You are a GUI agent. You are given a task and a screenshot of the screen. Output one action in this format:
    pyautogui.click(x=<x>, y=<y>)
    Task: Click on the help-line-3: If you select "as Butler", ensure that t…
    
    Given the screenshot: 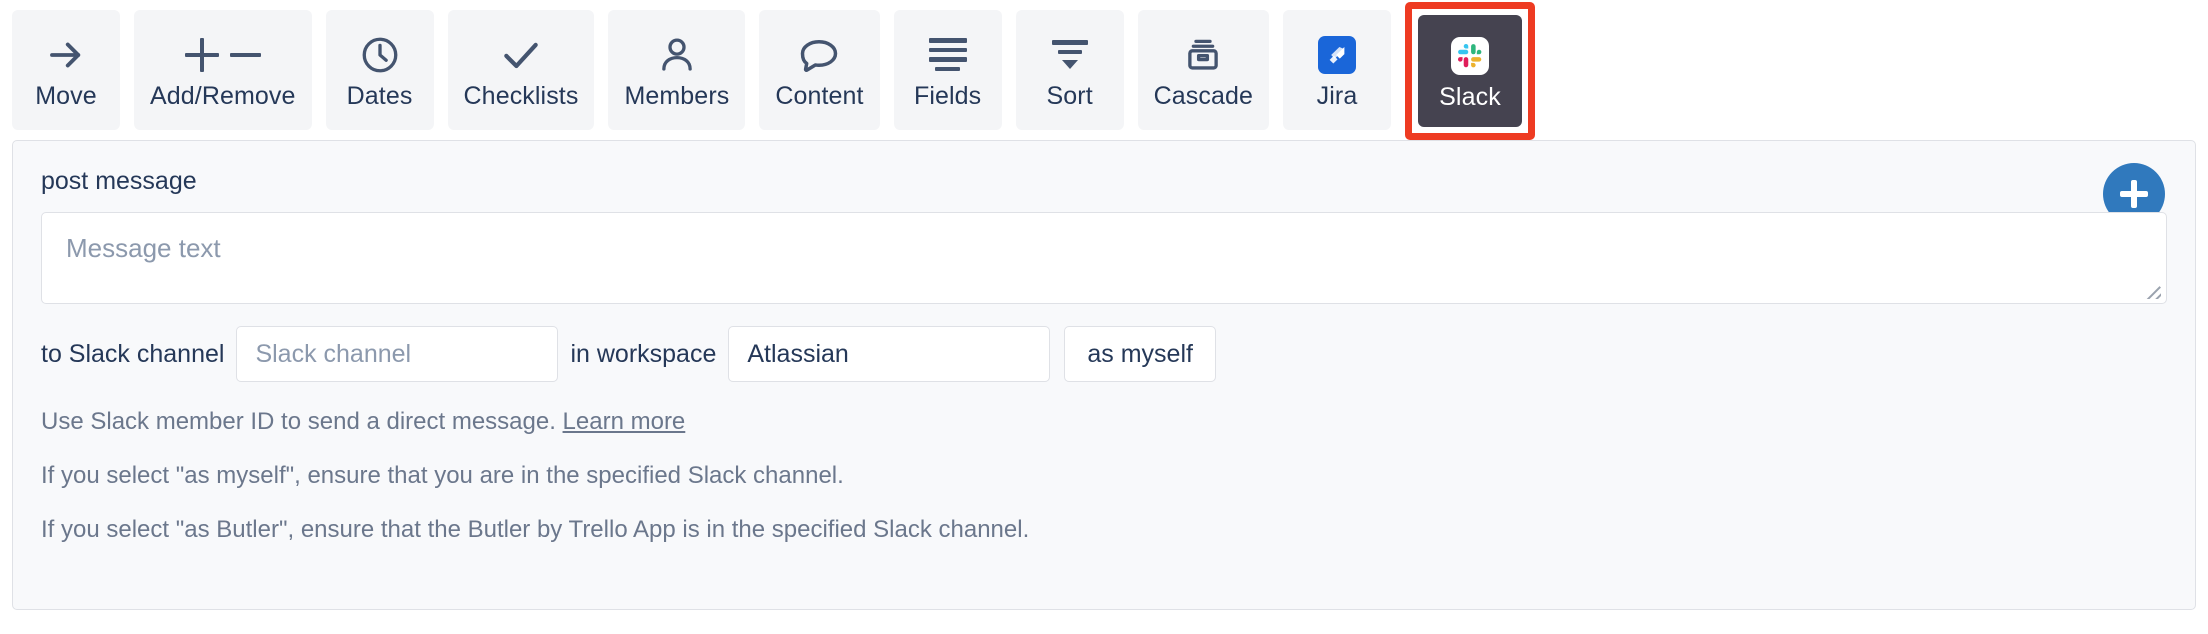 What is the action you would take?
    pyautogui.click(x=535, y=529)
    